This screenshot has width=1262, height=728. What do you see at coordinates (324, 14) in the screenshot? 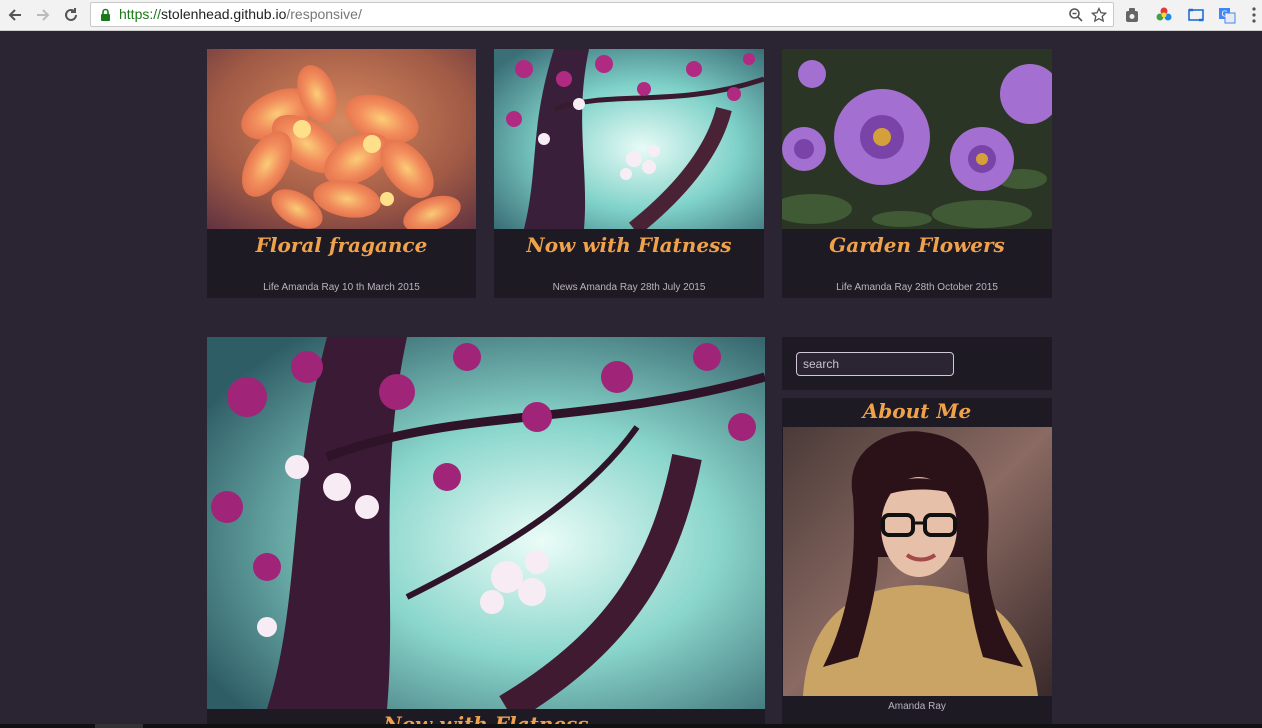
I see `url-path: /responsive/` at bounding box center [324, 14].